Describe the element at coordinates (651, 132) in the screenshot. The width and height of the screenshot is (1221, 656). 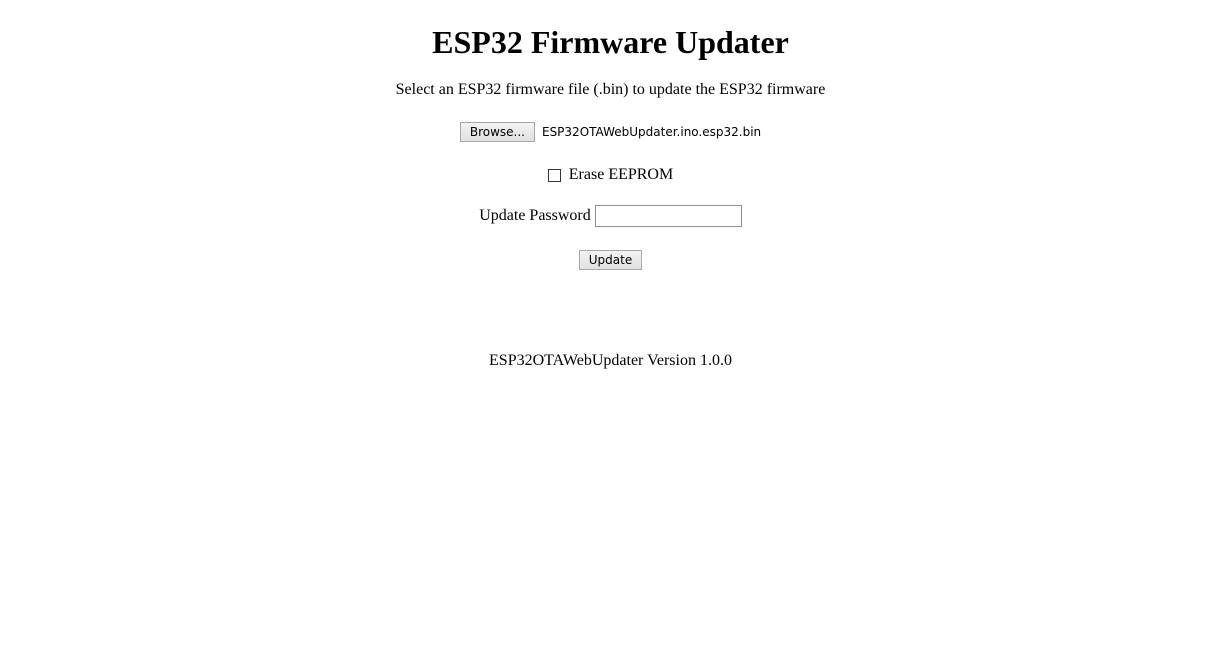
I see `selected-file-name: ESP32OTAWebUpdater.ino.esp32.bin` at that location.